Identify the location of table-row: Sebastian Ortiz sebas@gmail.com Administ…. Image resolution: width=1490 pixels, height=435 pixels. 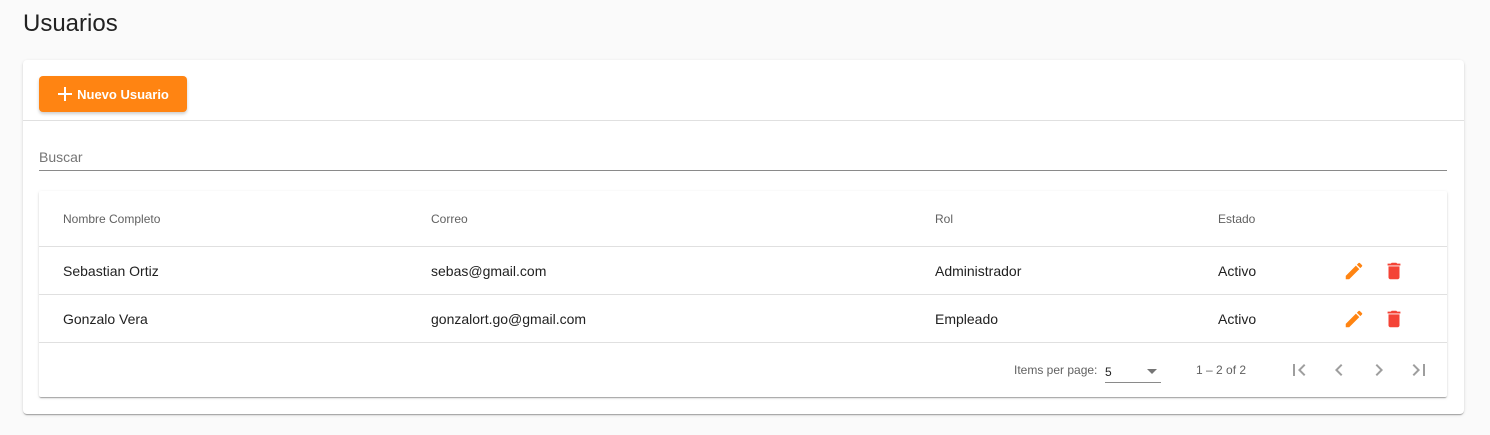
(743, 271).